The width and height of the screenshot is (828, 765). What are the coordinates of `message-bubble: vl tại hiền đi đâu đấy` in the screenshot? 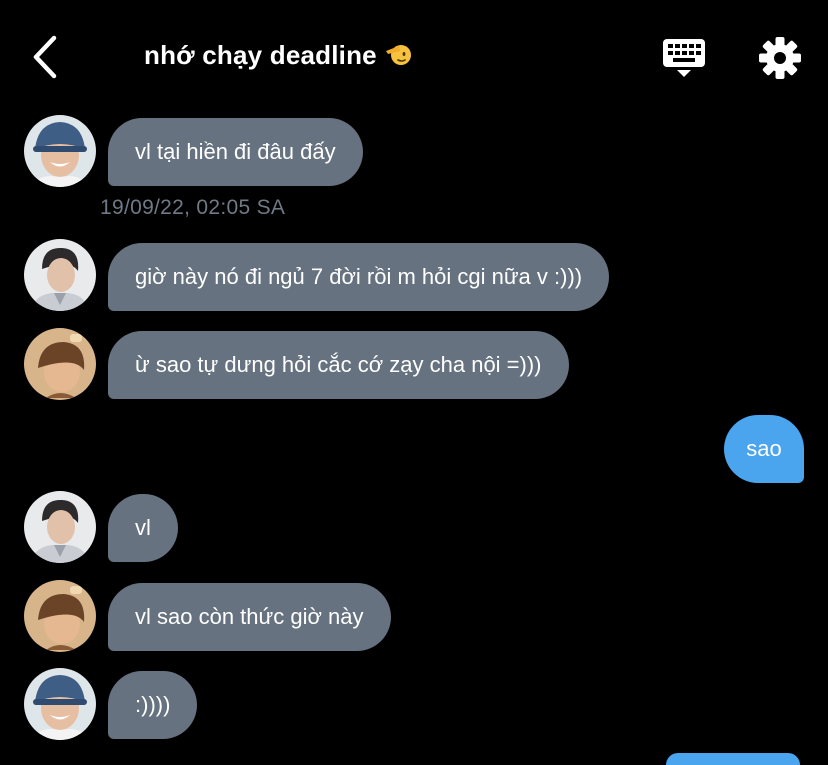 It's located at (235, 152).